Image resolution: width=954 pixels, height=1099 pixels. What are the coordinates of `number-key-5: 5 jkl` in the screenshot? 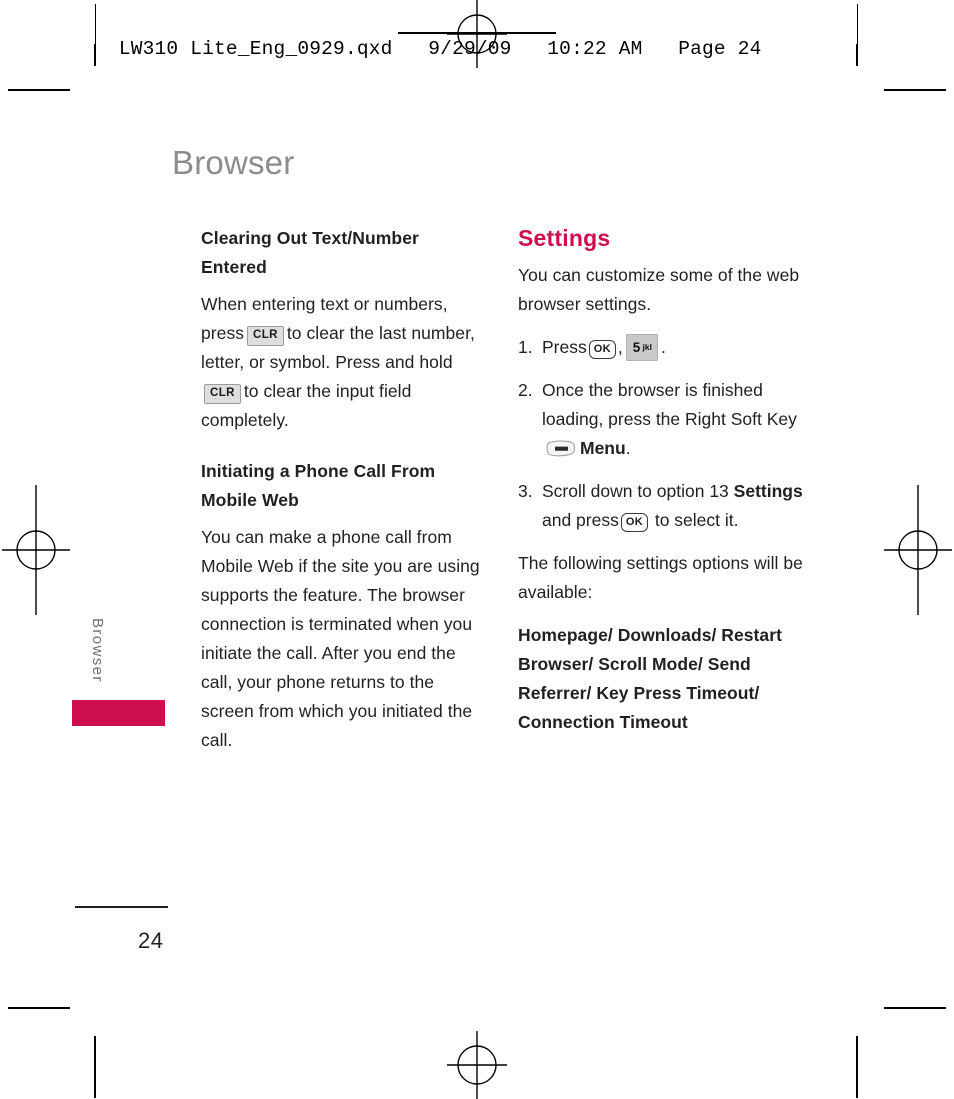 It's located at (641, 347).